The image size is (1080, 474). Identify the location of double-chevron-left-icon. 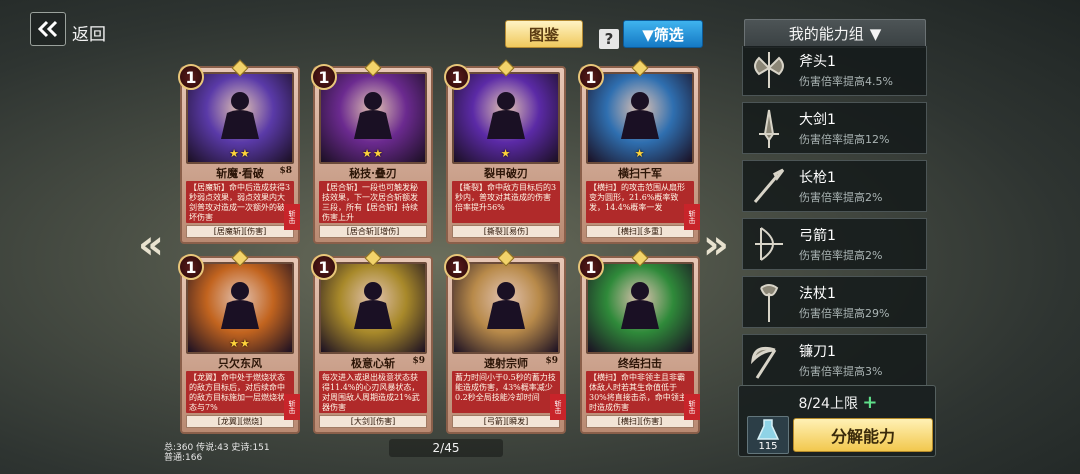
(47, 29).